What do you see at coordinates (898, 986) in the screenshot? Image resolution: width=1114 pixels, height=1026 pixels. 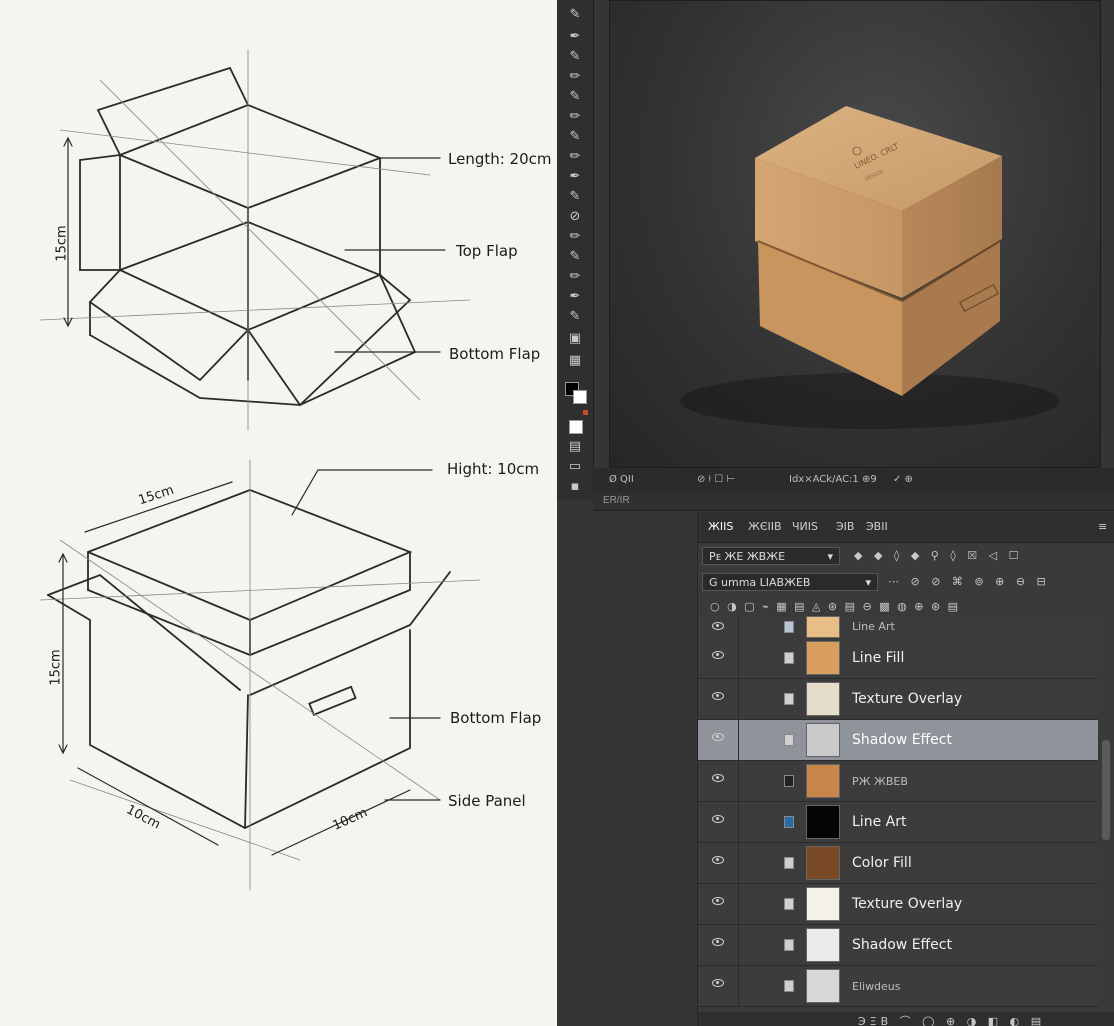 I see `layer-row: Eliwdeus` at bounding box center [898, 986].